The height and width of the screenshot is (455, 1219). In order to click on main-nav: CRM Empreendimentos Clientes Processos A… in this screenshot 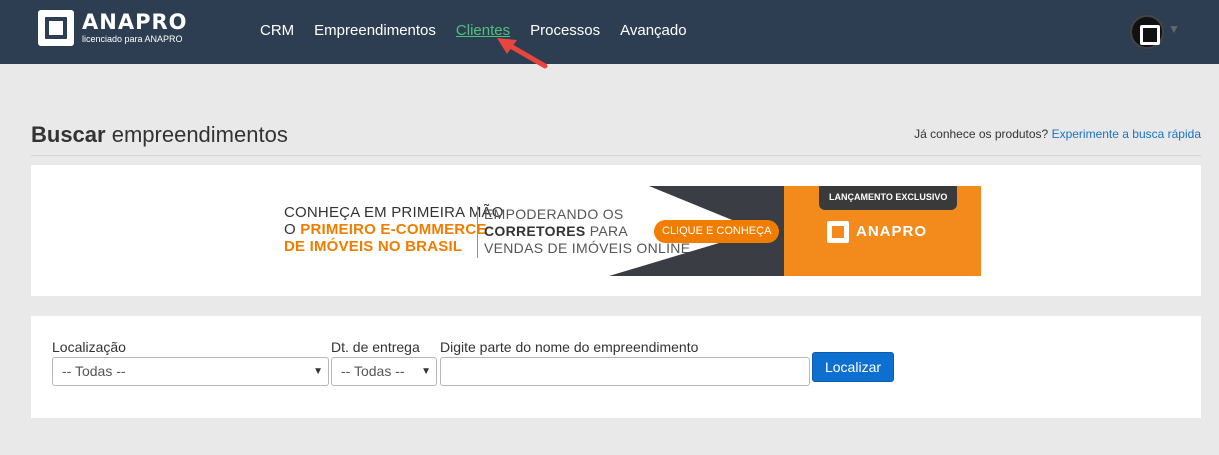, I will do `click(473, 31)`.